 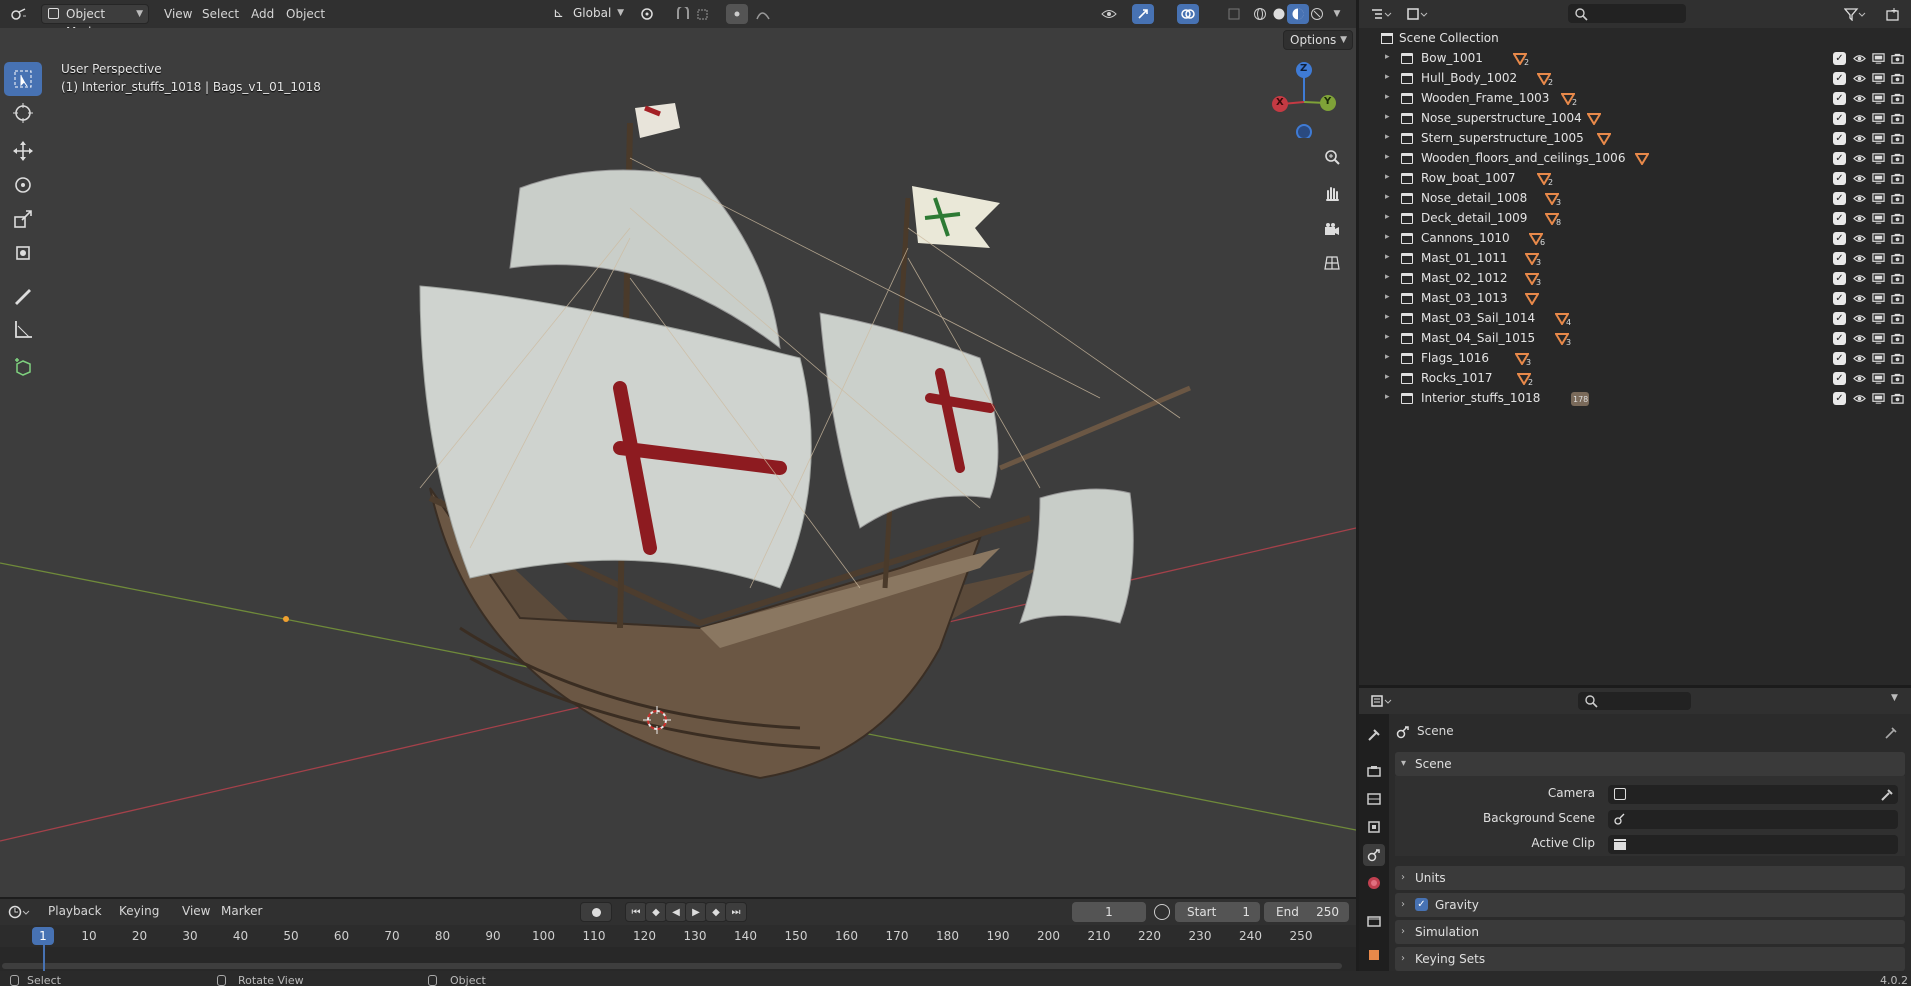 I want to click on outliner-search-input, so click(x=1627, y=13).